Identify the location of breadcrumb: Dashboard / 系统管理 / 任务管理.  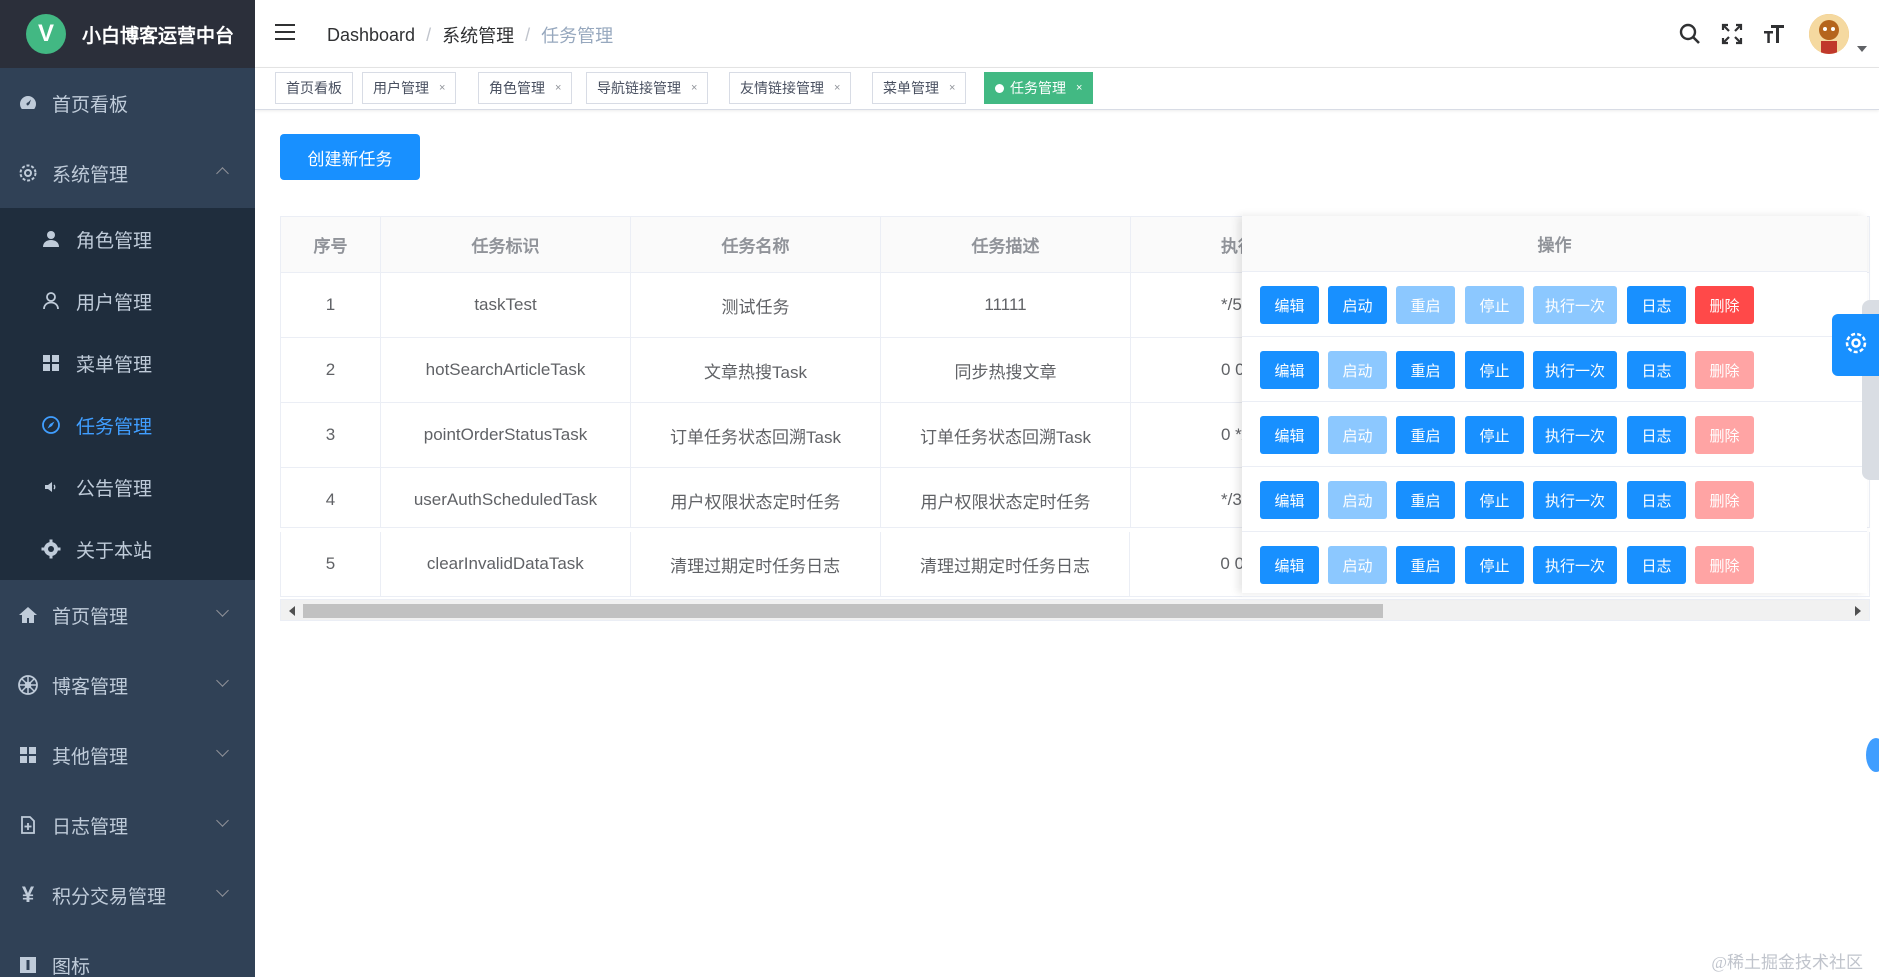
(470, 35).